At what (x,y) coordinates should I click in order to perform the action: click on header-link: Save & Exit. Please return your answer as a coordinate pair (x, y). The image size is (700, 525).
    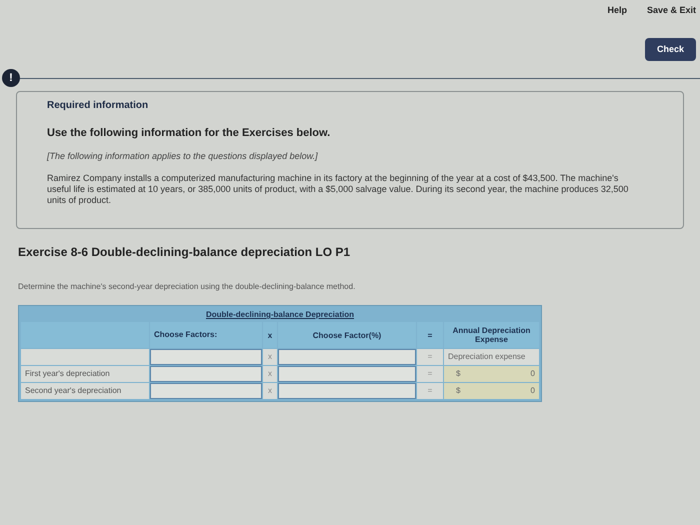
    Looking at the image, I should click on (671, 11).